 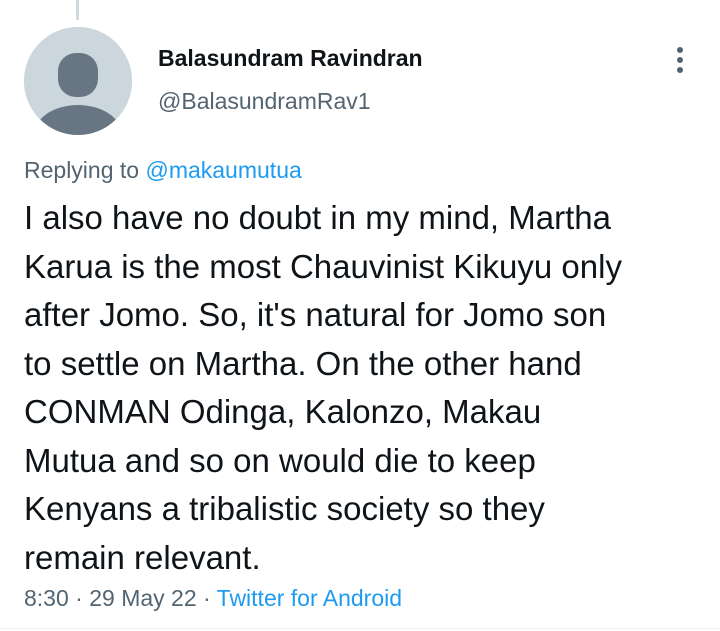 I want to click on tweet-date: 29 May 22, so click(x=142, y=598).